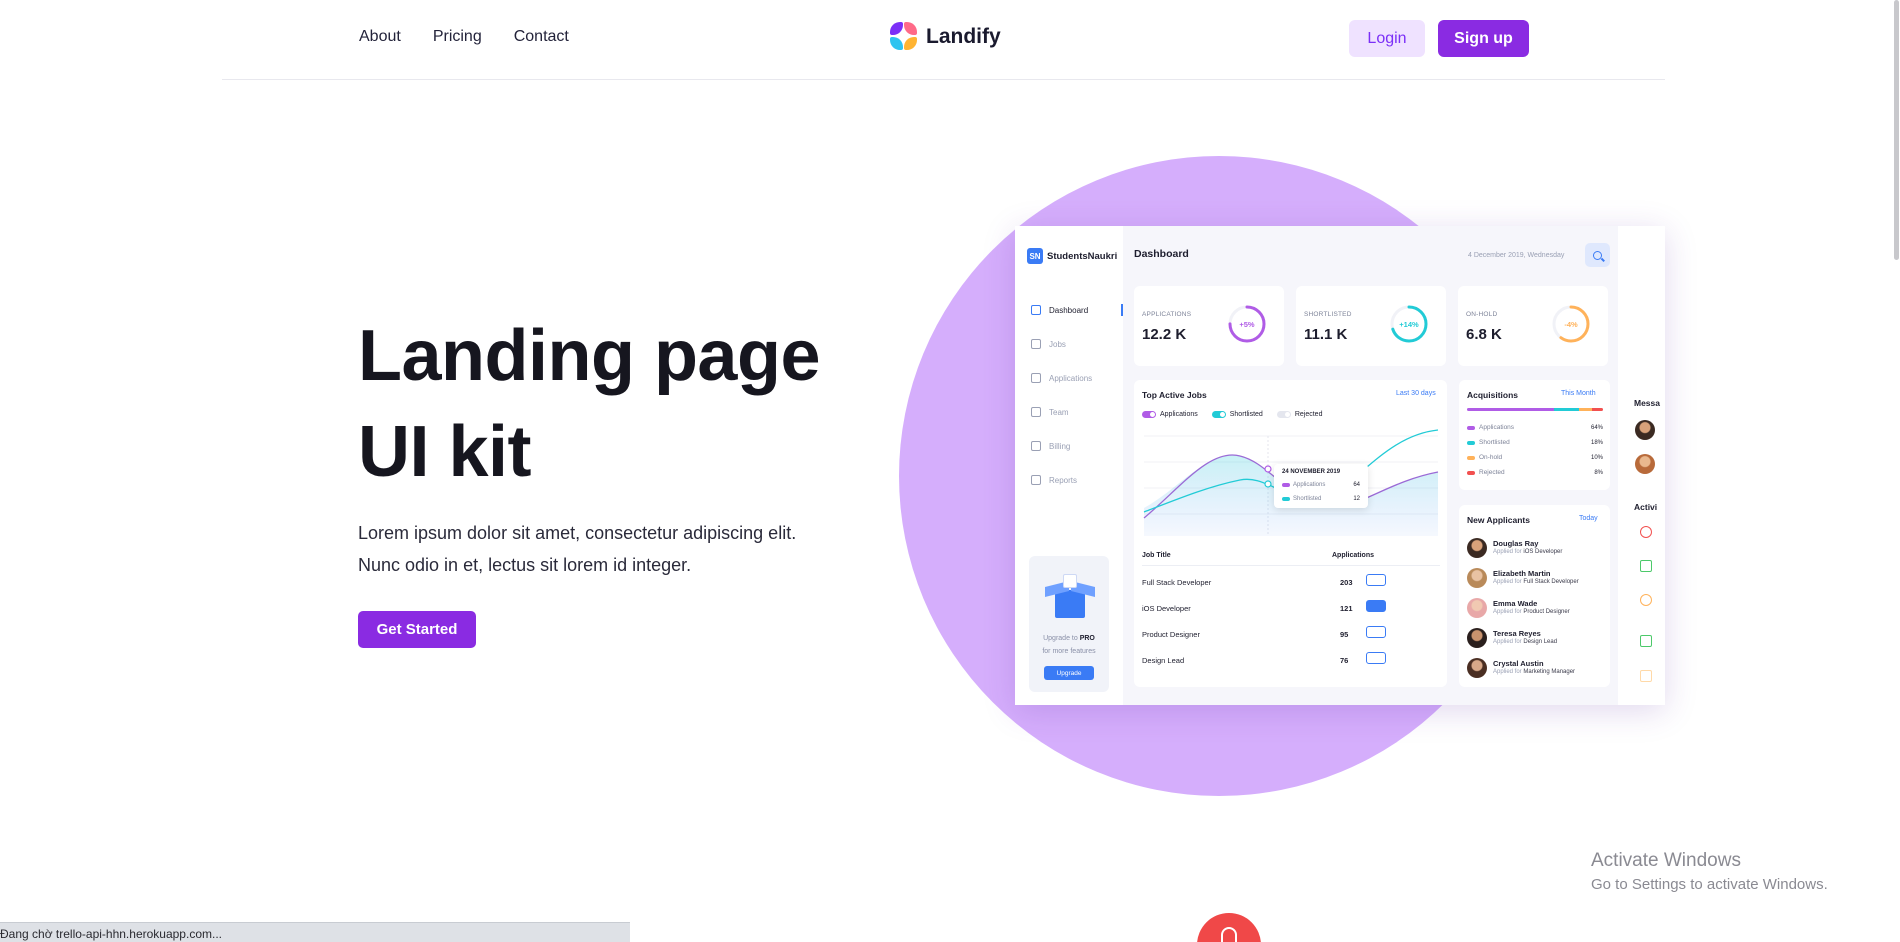 The height and width of the screenshot is (942, 1900). What do you see at coordinates (1071, 378) in the screenshot?
I see `menu-item-label: Applications` at bounding box center [1071, 378].